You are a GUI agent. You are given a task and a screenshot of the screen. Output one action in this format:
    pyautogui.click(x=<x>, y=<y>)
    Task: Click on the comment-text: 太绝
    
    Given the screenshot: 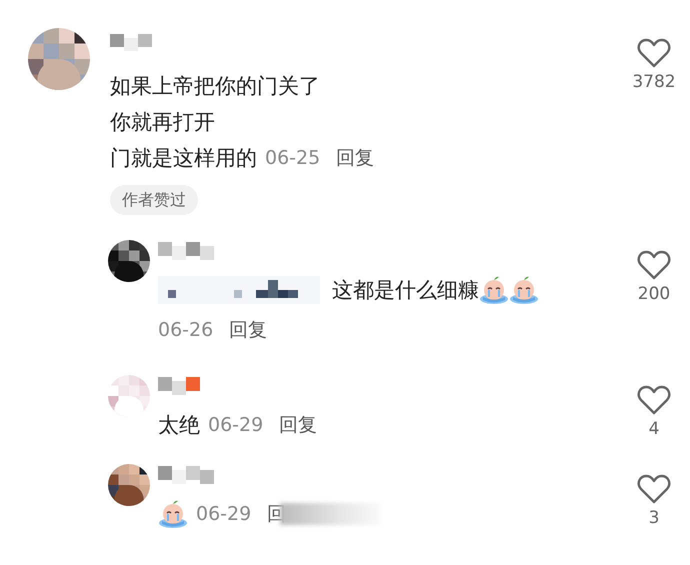 What is the action you would take?
    pyautogui.click(x=179, y=425)
    